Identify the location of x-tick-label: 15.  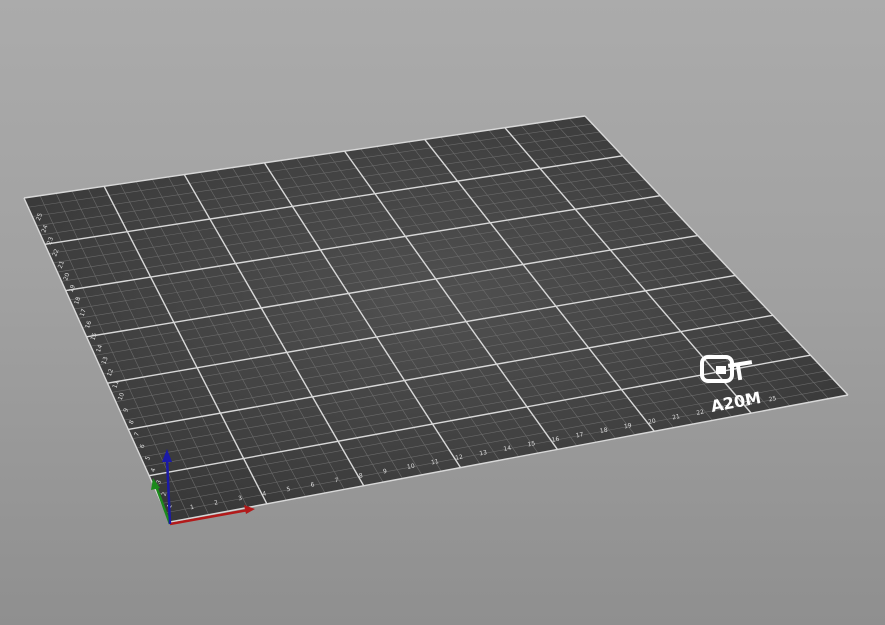
(531, 444).